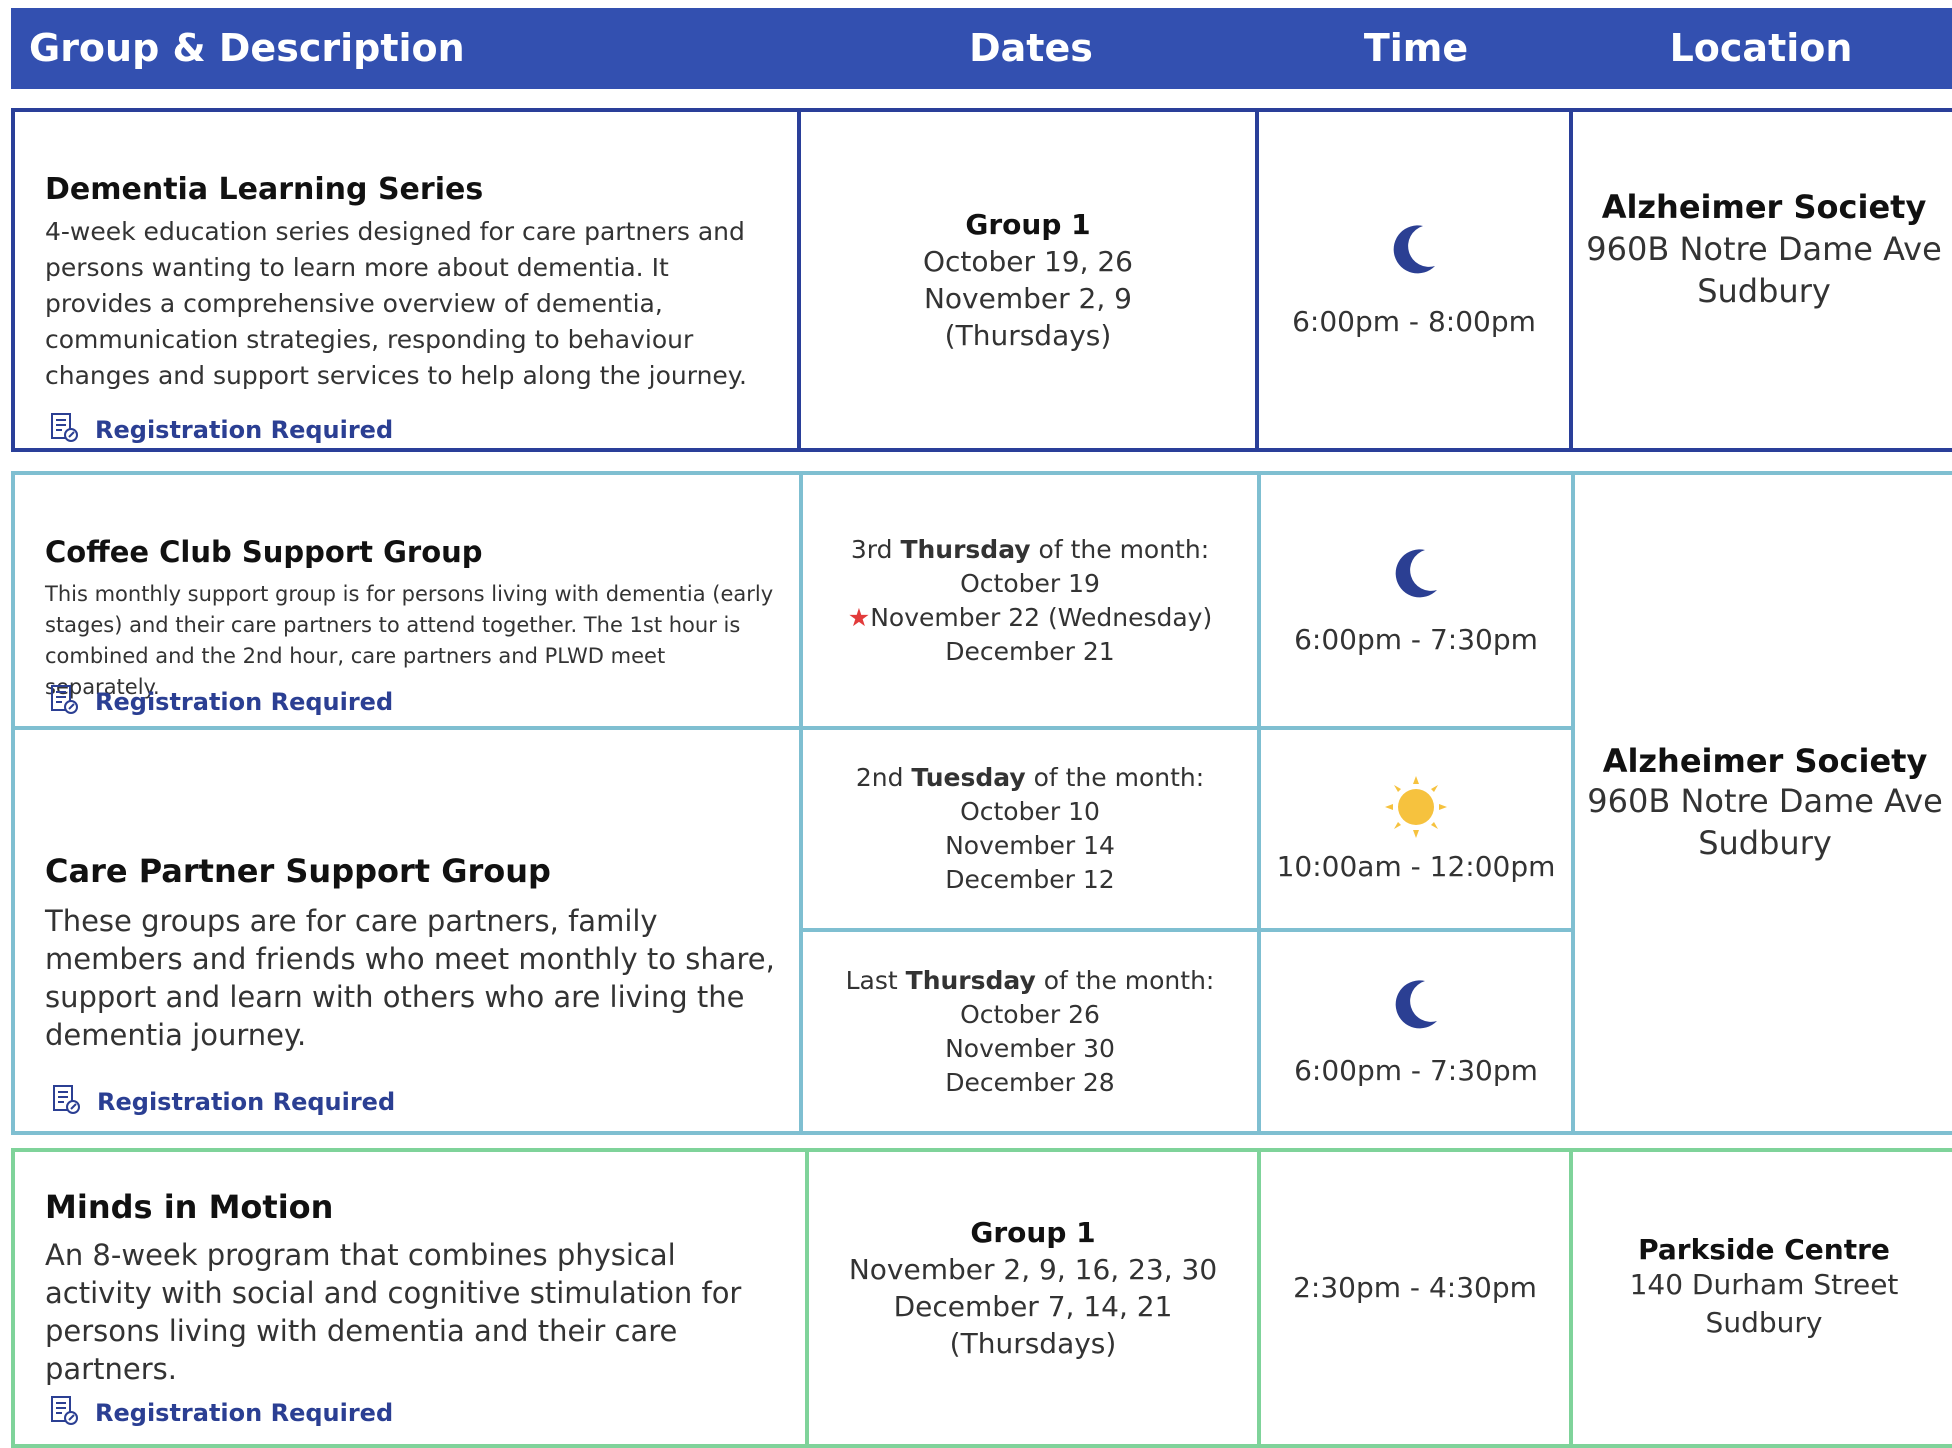 This screenshot has width=1952, height=1448. What do you see at coordinates (1031, 48) in the screenshot?
I see `header-dates: Dates` at bounding box center [1031, 48].